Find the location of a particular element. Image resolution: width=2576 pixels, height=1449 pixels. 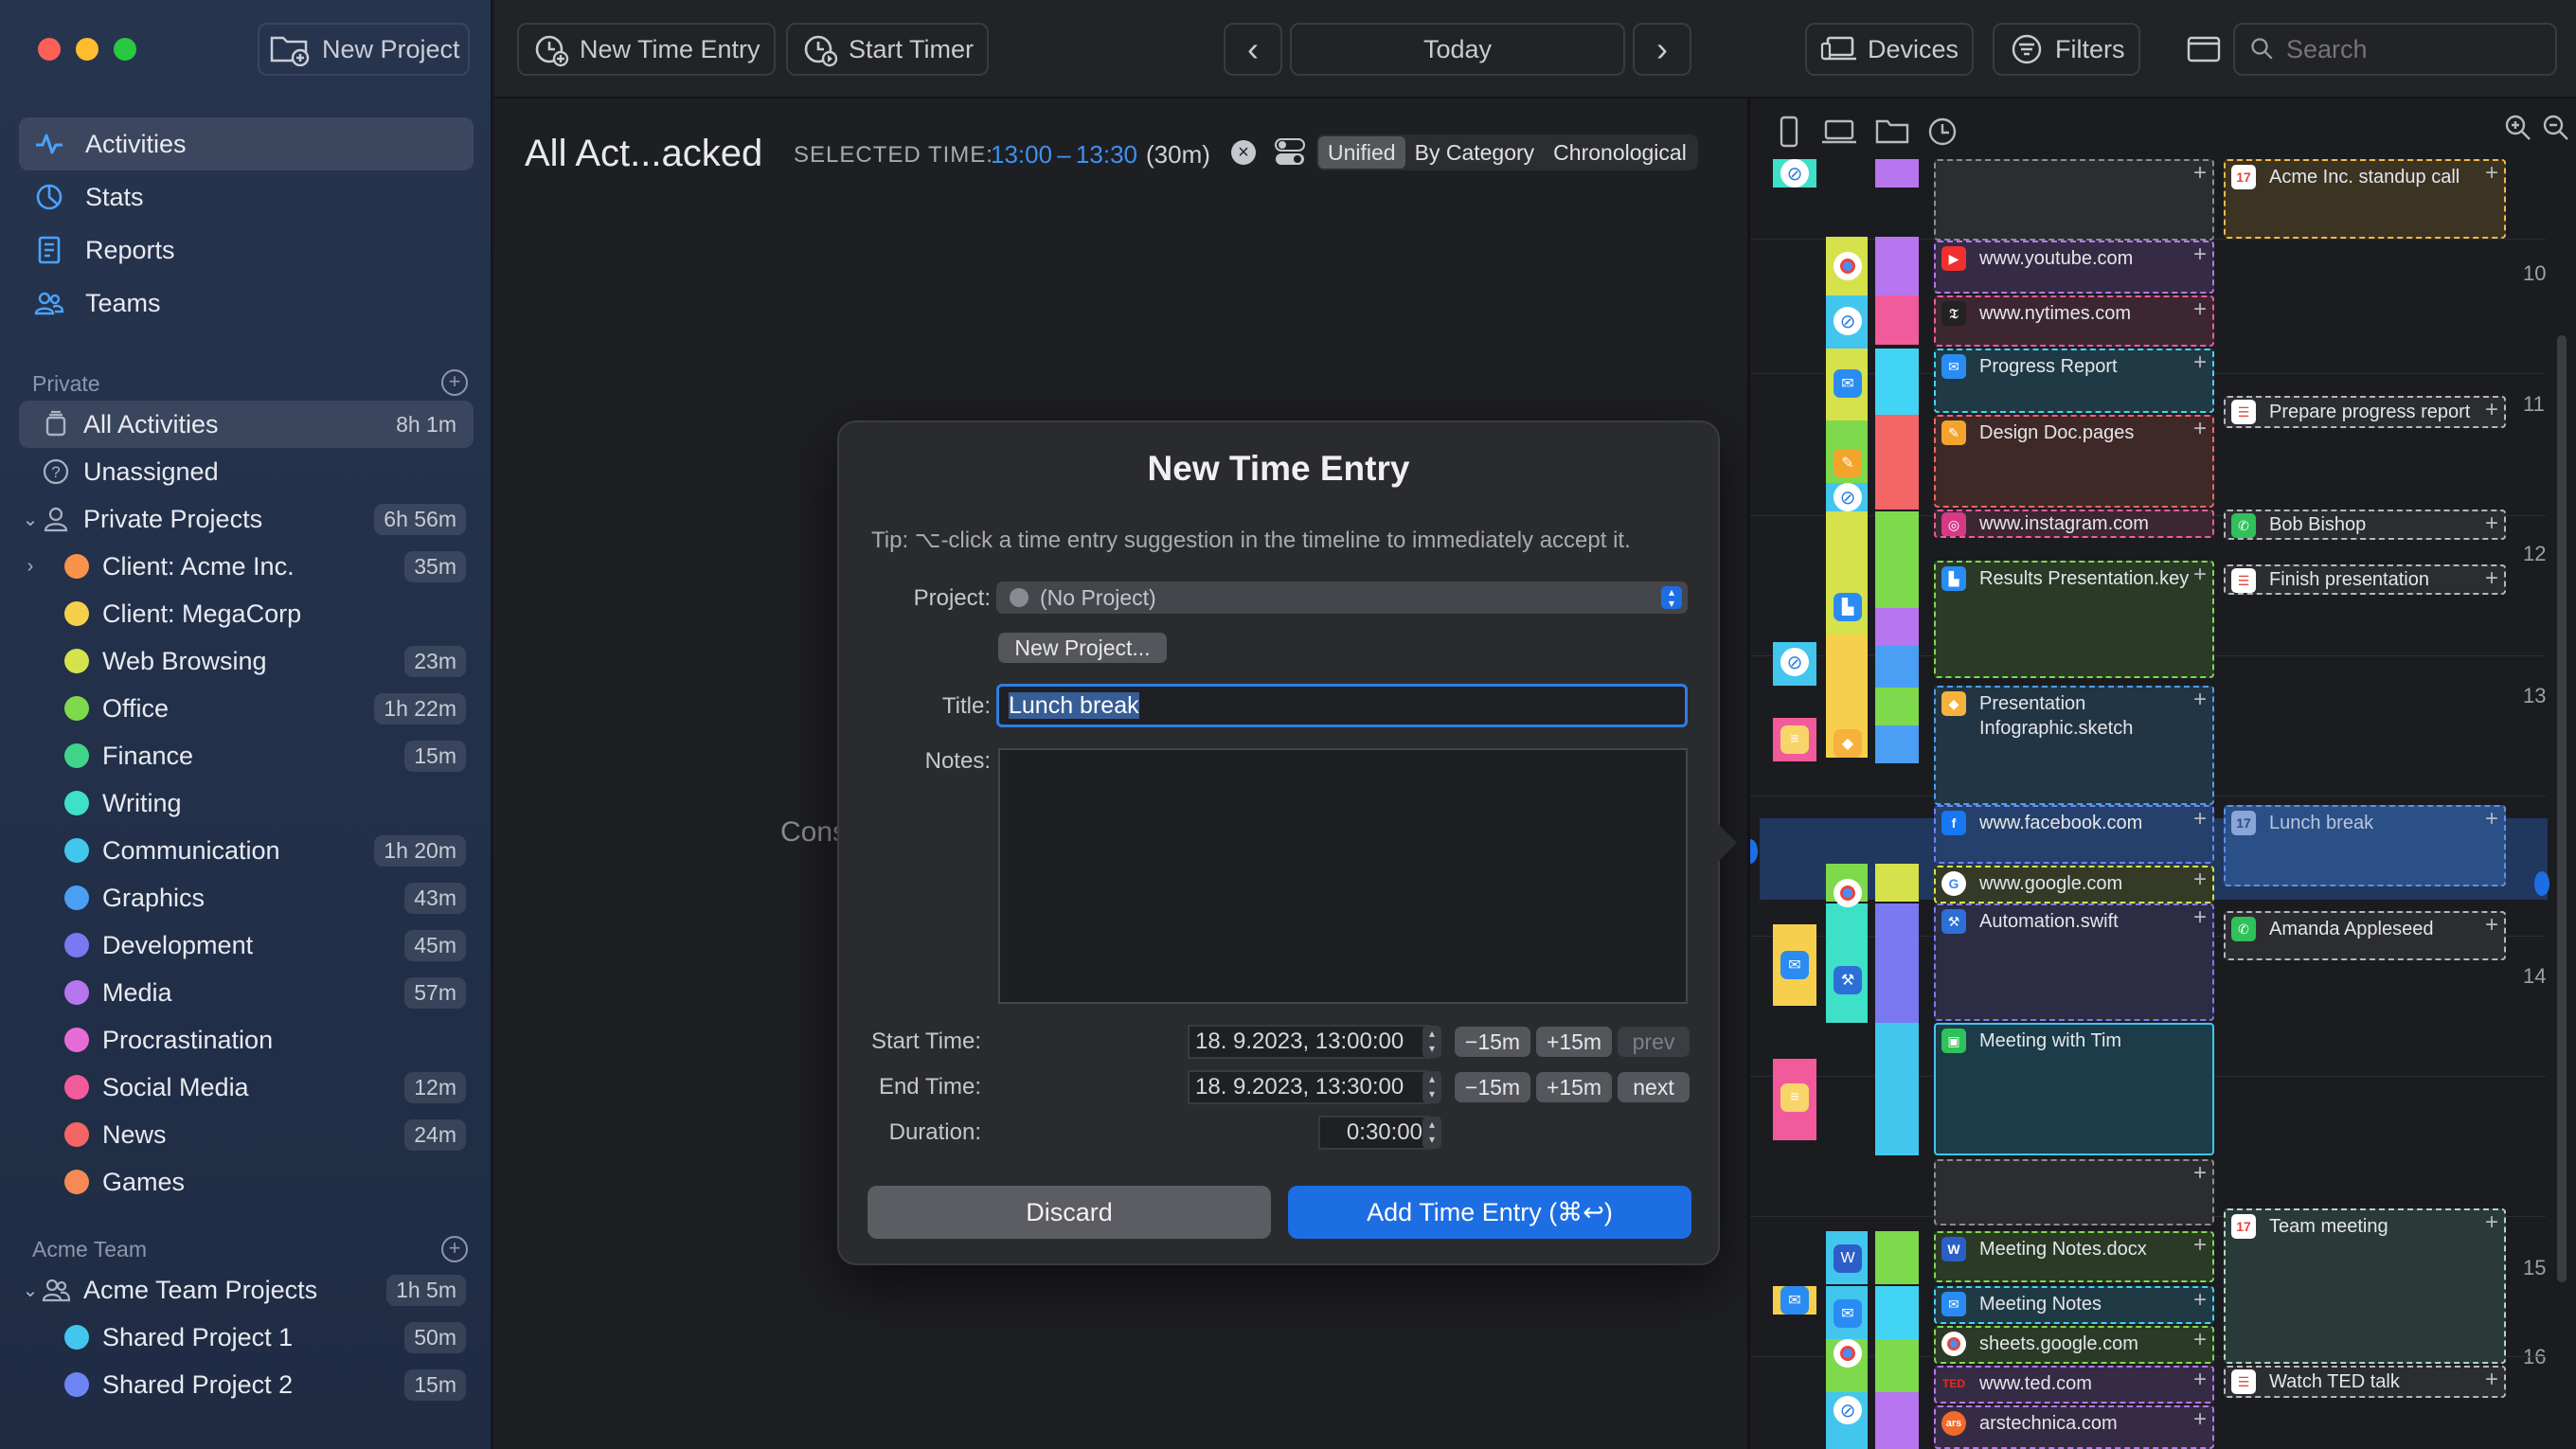

selected-time-range: 13:00 – 13:30 is located at coordinates (1064, 155).